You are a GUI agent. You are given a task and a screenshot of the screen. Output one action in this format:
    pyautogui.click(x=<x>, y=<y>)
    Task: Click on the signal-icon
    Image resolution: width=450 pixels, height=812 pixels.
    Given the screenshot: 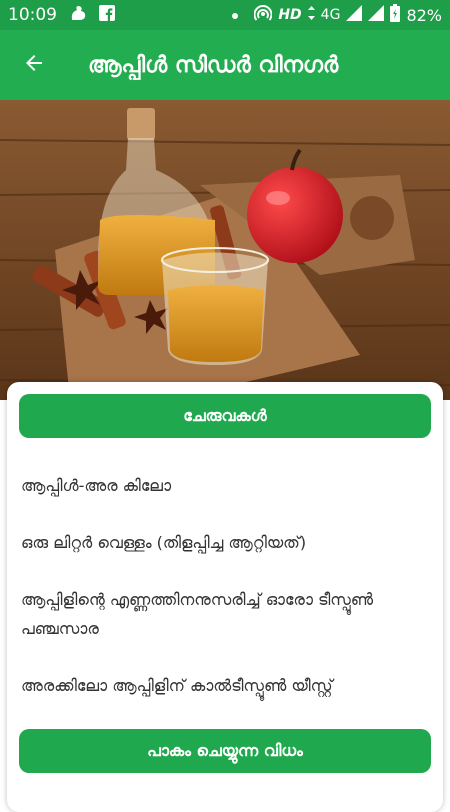 What is the action you would take?
    pyautogui.click(x=354, y=15)
    